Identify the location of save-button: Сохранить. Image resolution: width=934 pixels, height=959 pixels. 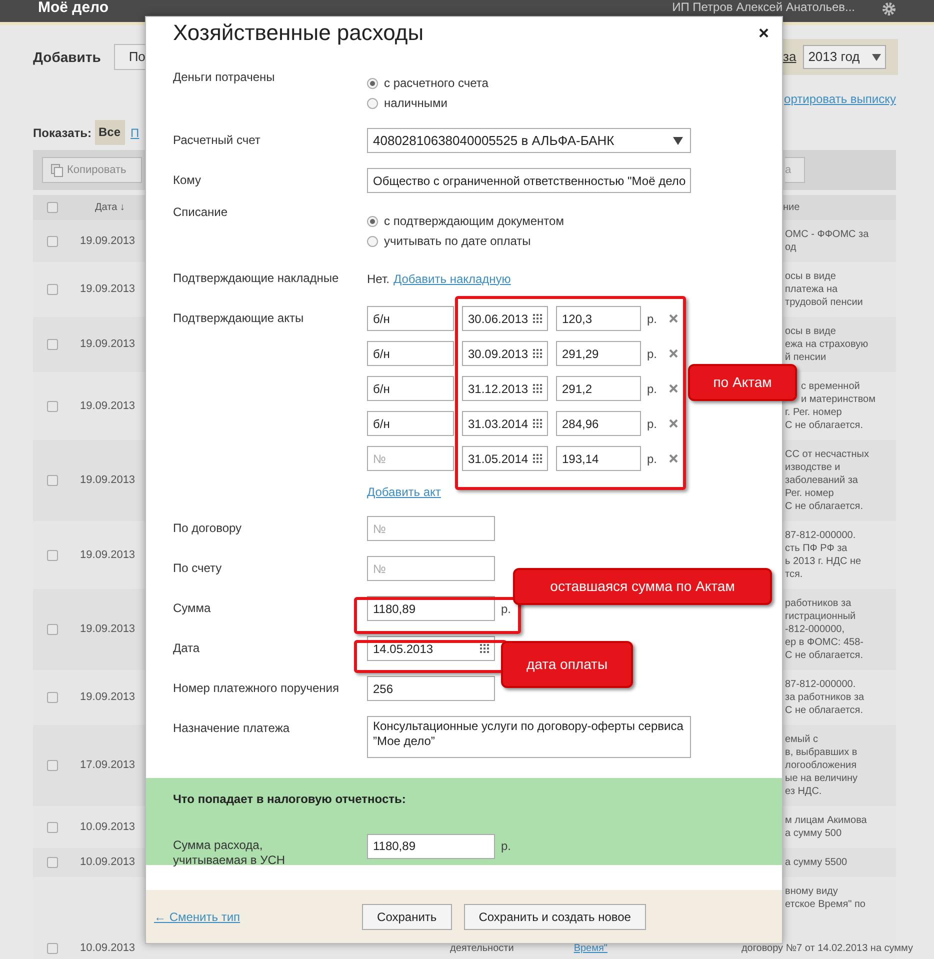
(407, 917).